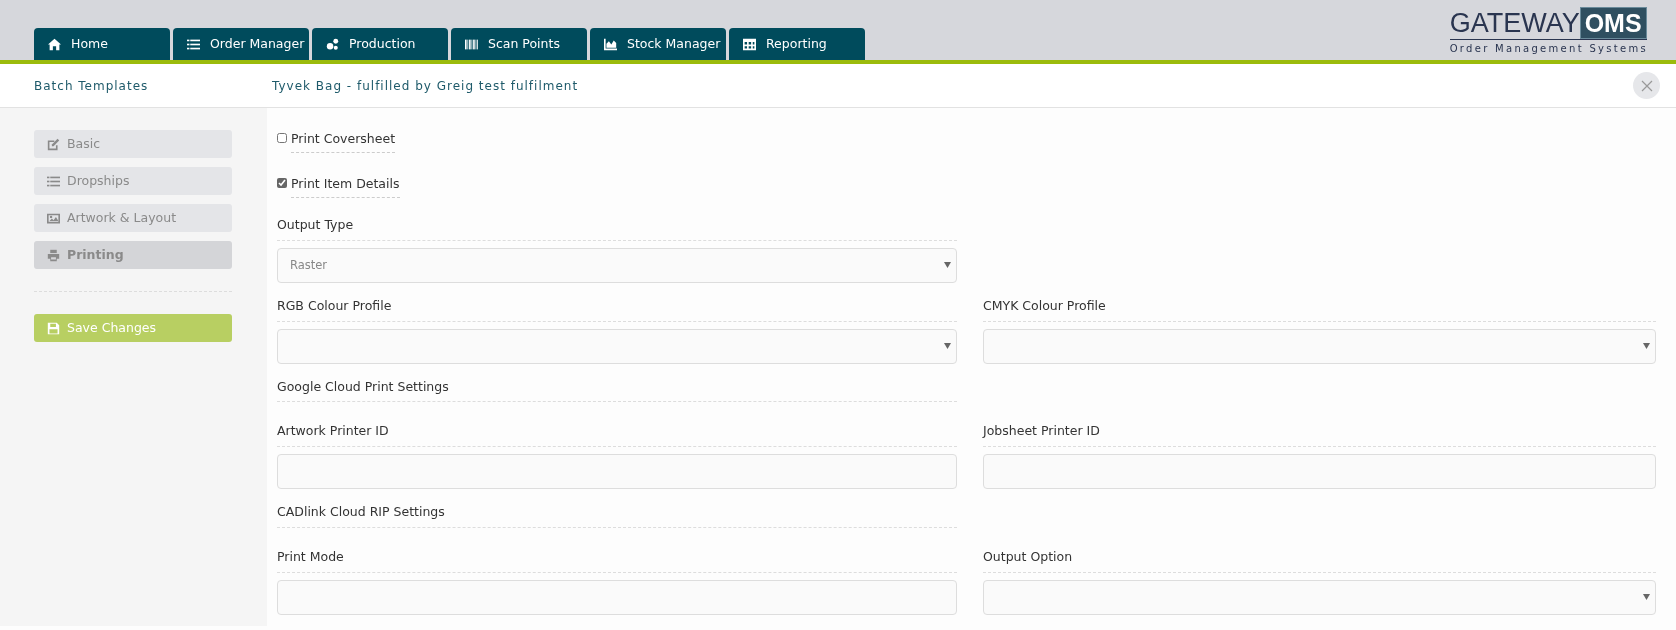 Image resolution: width=1676 pixels, height=630 pixels. Describe the element at coordinates (617, 308) in the screenshot. I see `field-label: RGB Colour Profile` at that location.